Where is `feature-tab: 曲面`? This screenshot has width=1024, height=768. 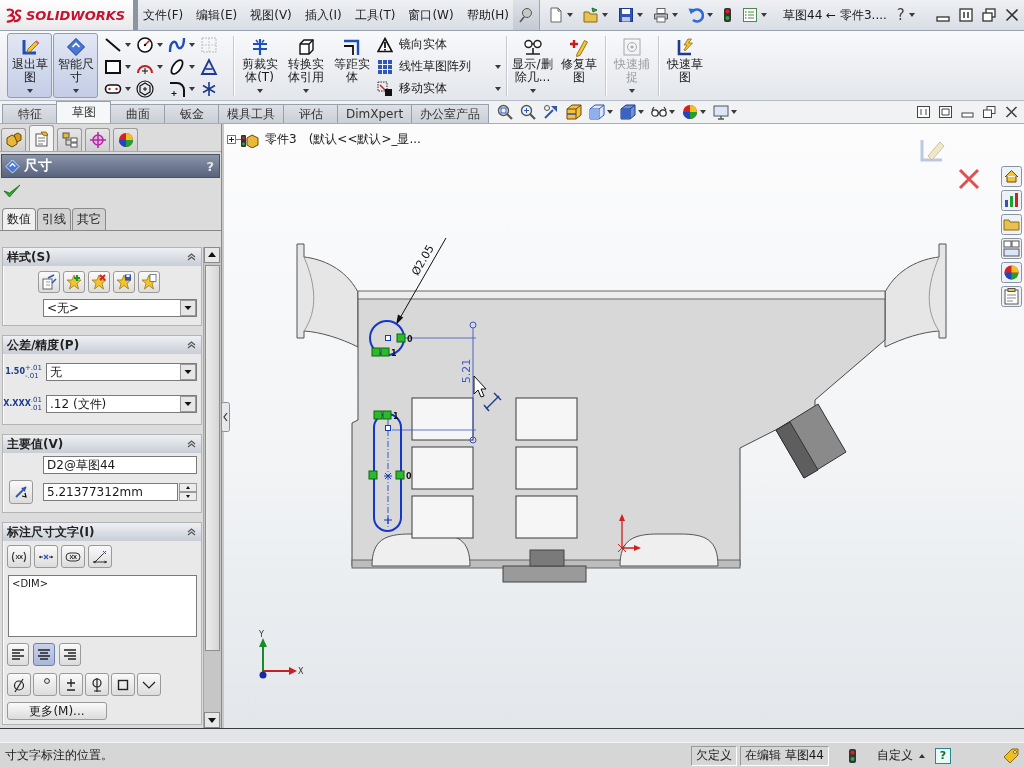 feature-tab: 曲面 is located at coordinates (137, 113).